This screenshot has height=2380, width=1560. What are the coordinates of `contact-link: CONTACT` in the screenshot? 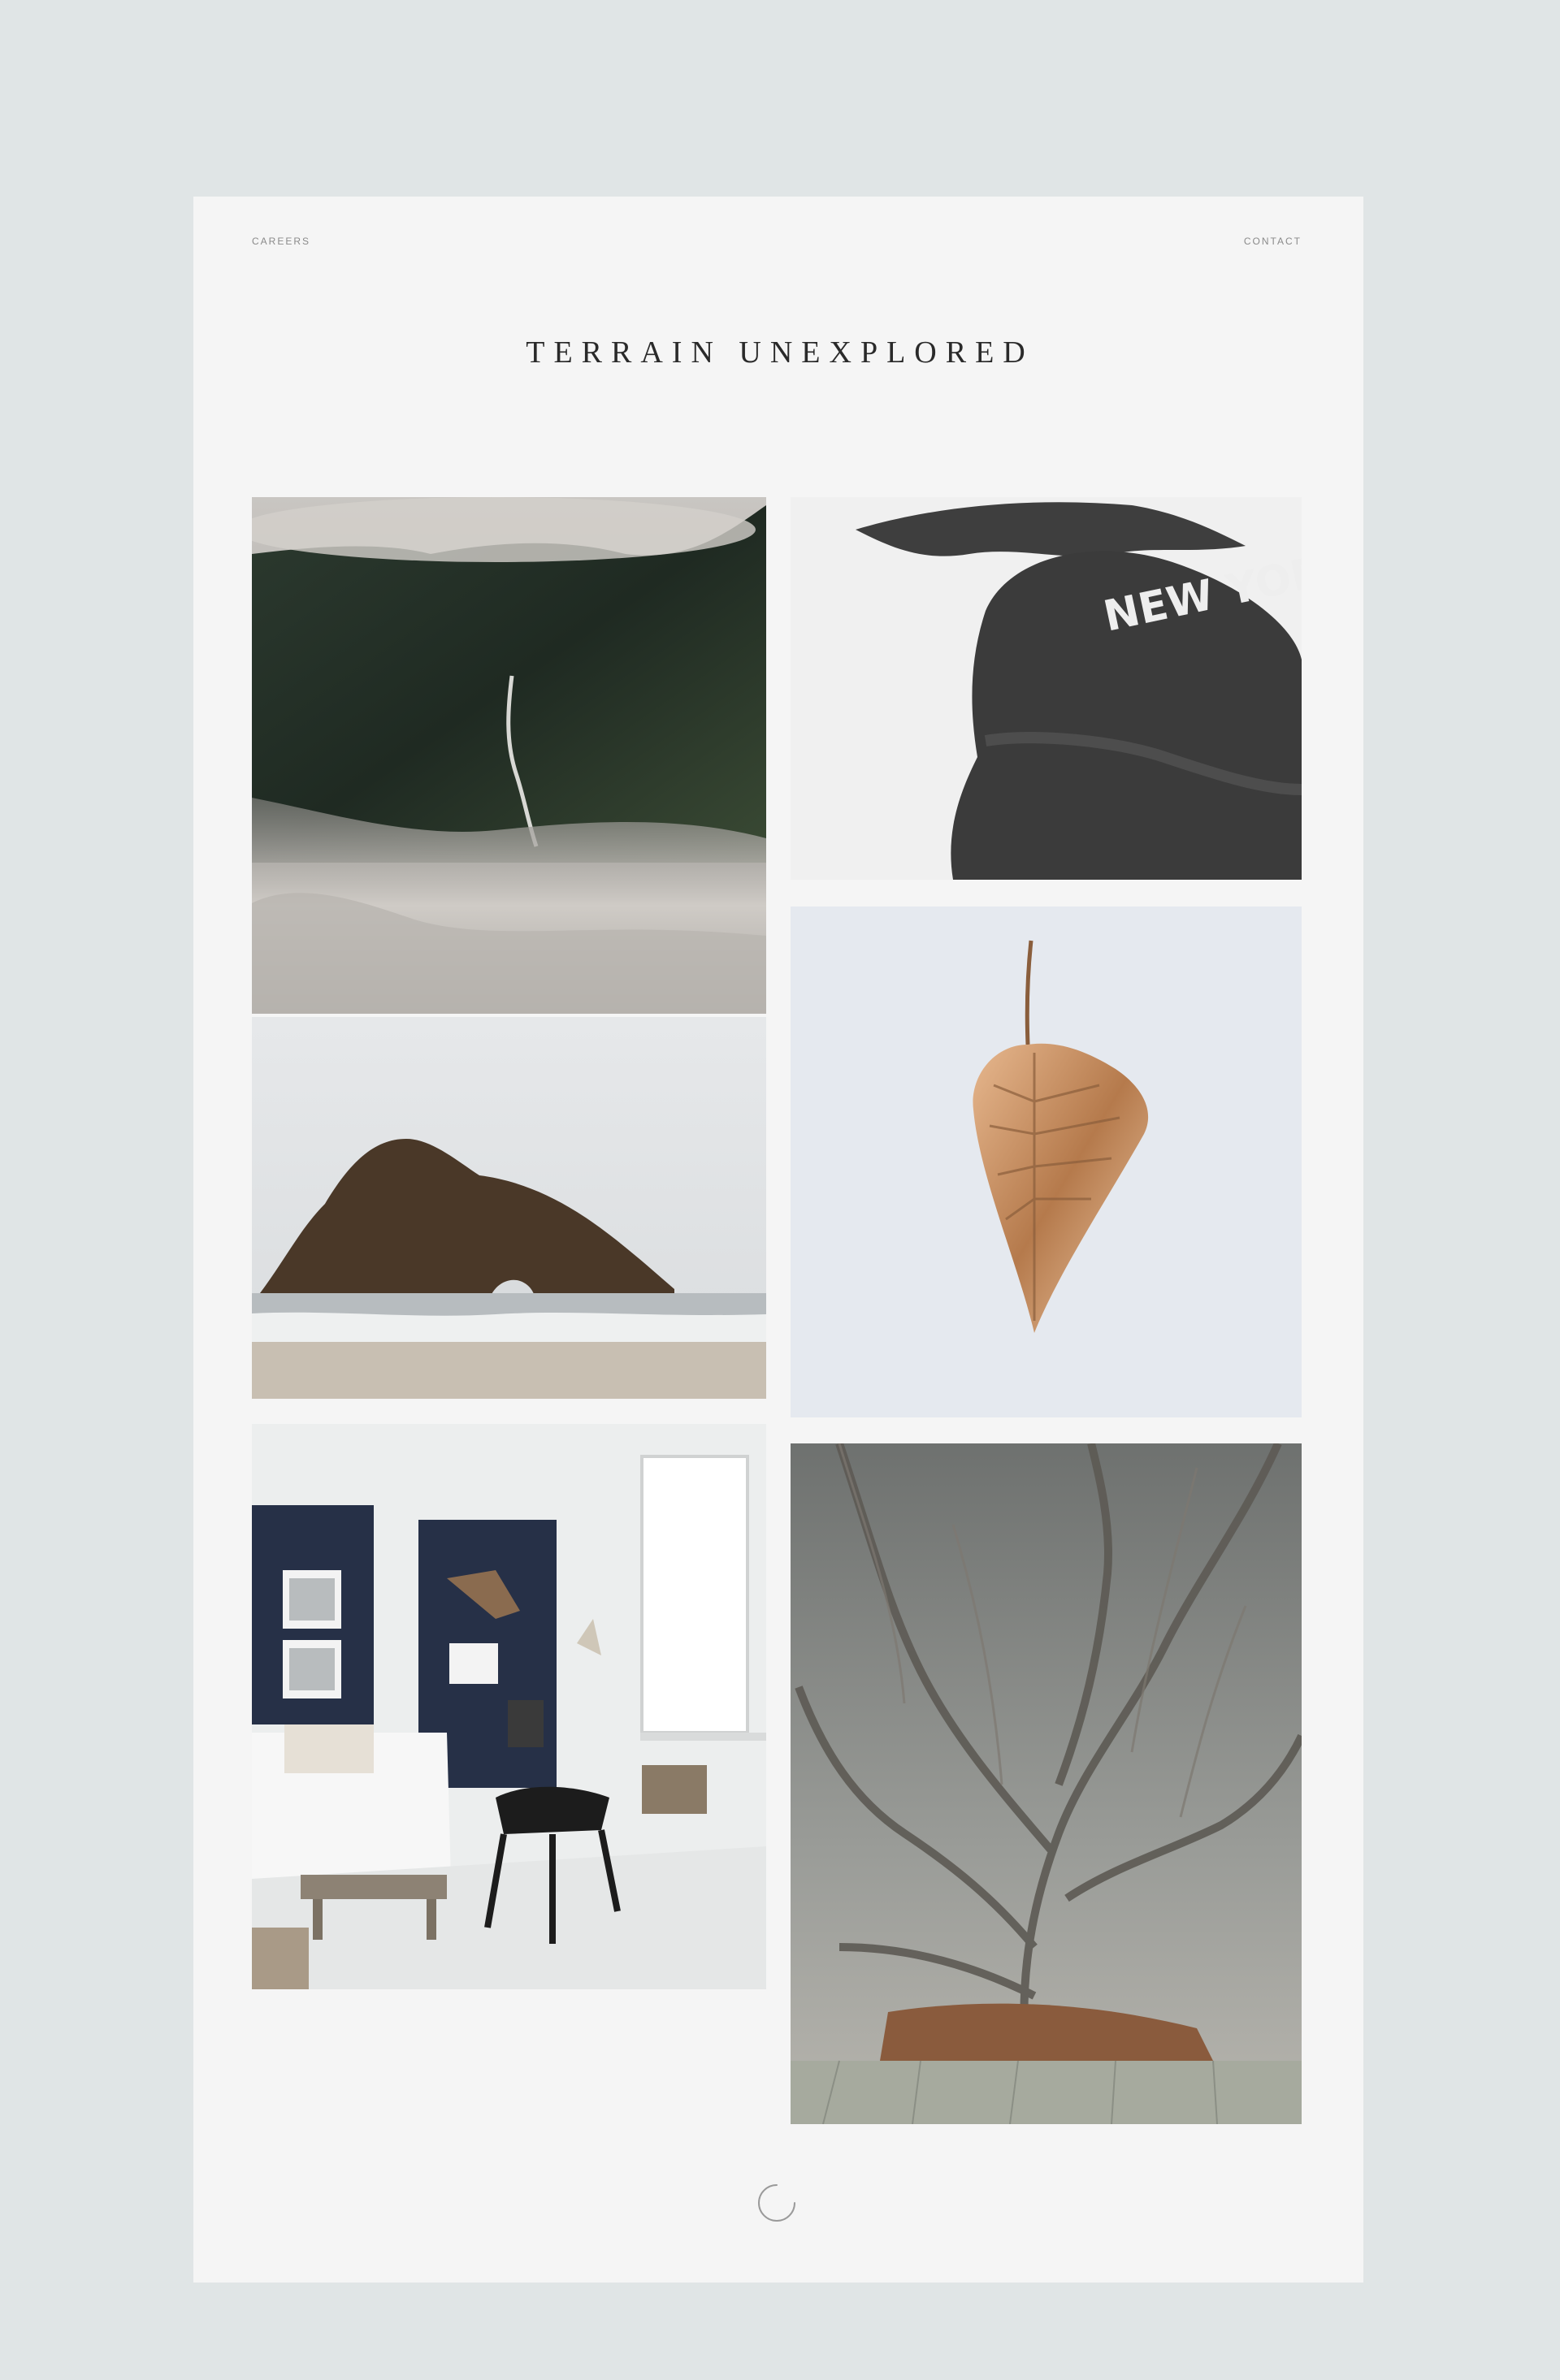 It's located at (1273, 241).